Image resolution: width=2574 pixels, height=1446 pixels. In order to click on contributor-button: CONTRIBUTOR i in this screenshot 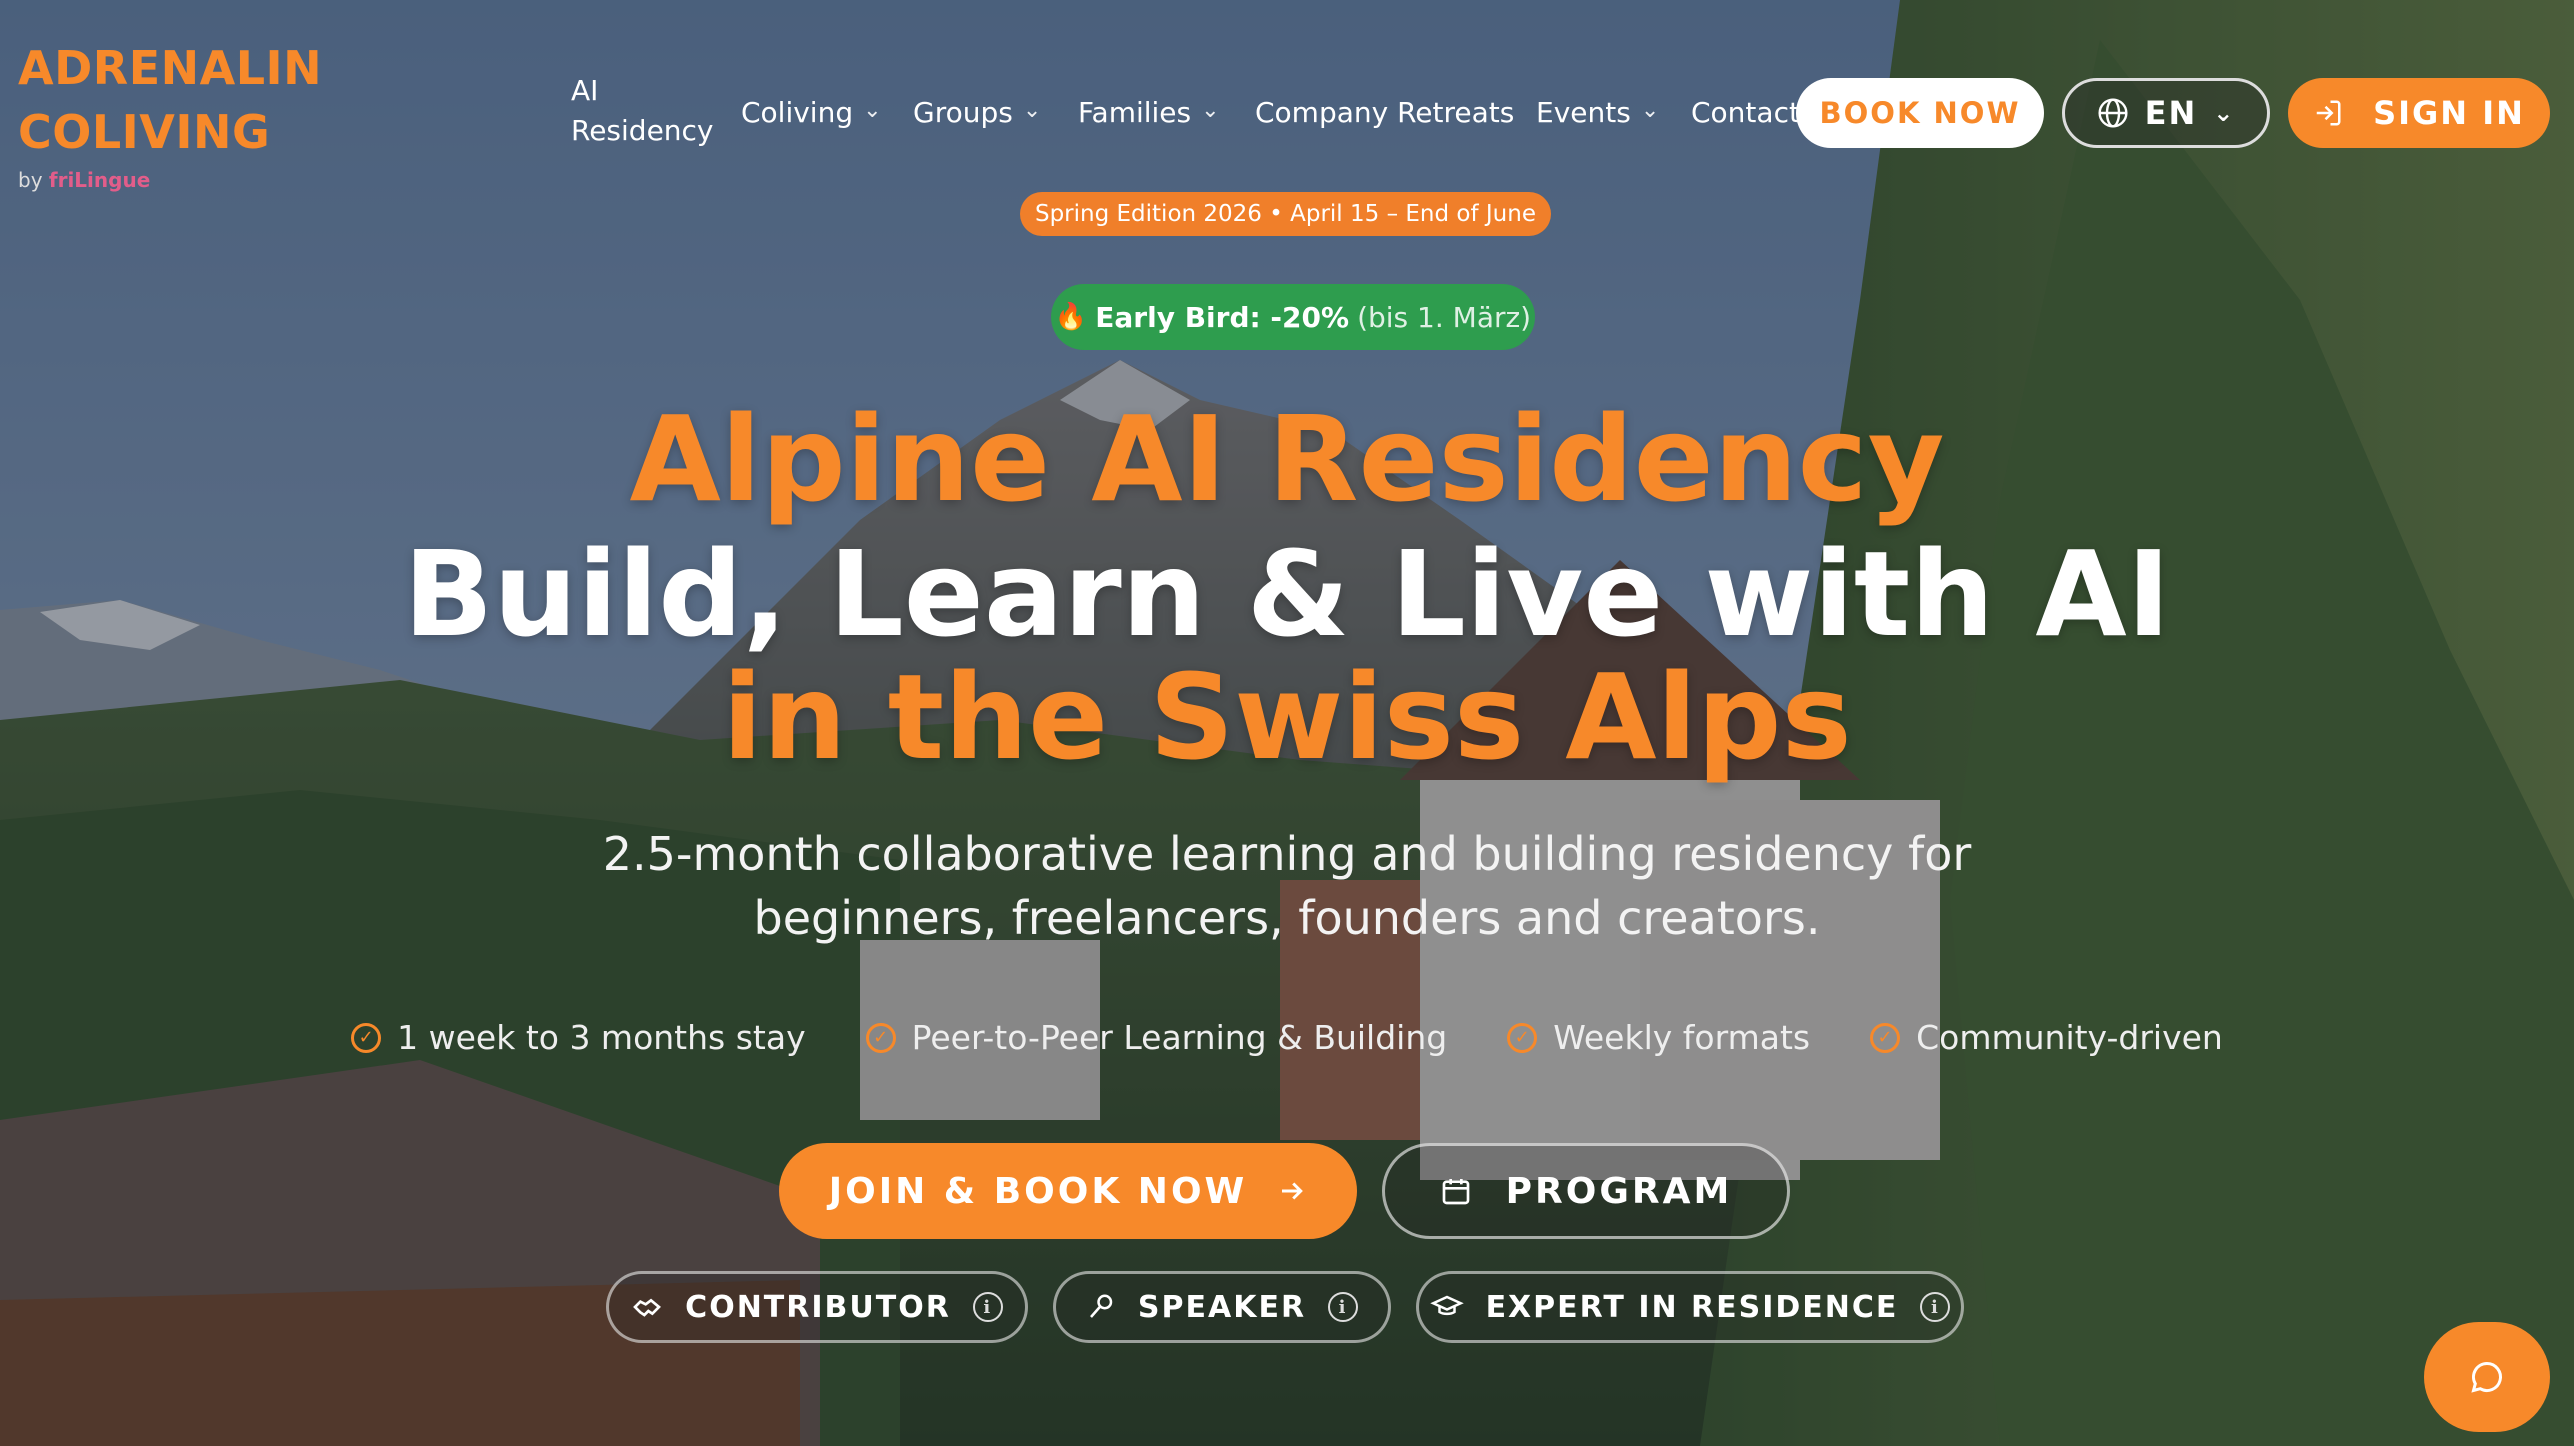, I will do `click(817, 1307)`.